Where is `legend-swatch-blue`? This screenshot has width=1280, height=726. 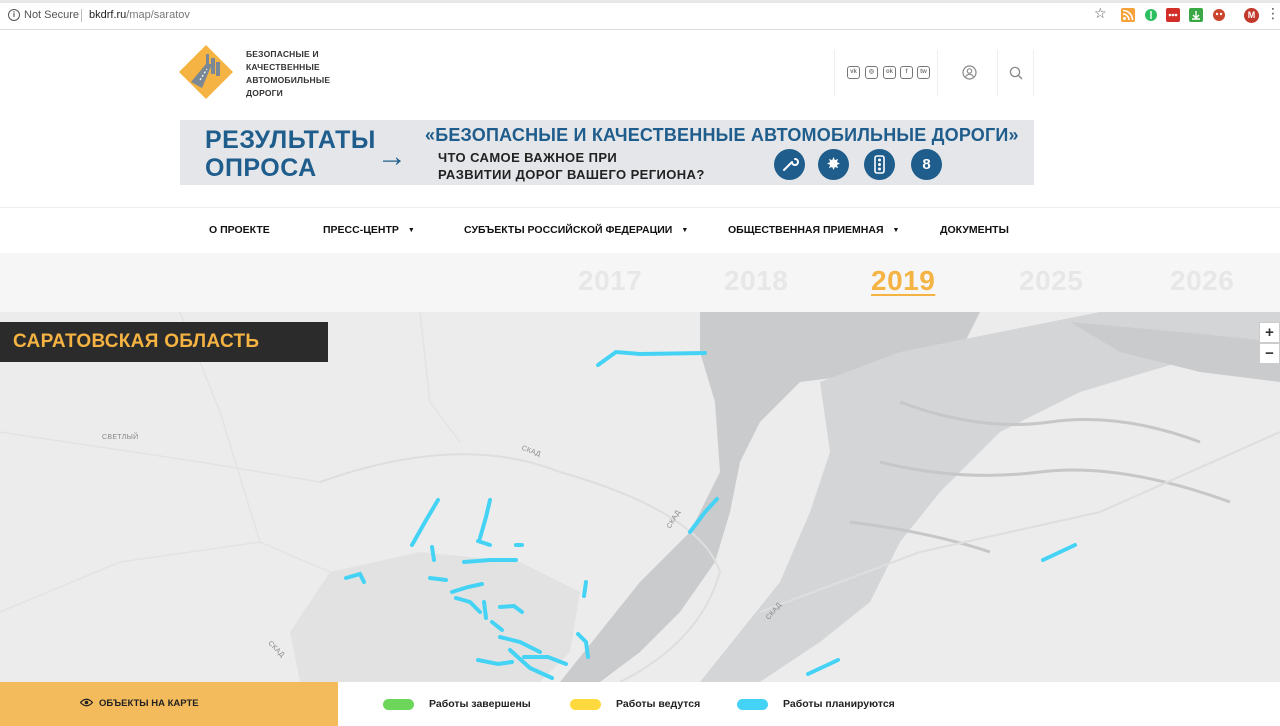
legend-swatch-blue is located at coordinates (752, 704).